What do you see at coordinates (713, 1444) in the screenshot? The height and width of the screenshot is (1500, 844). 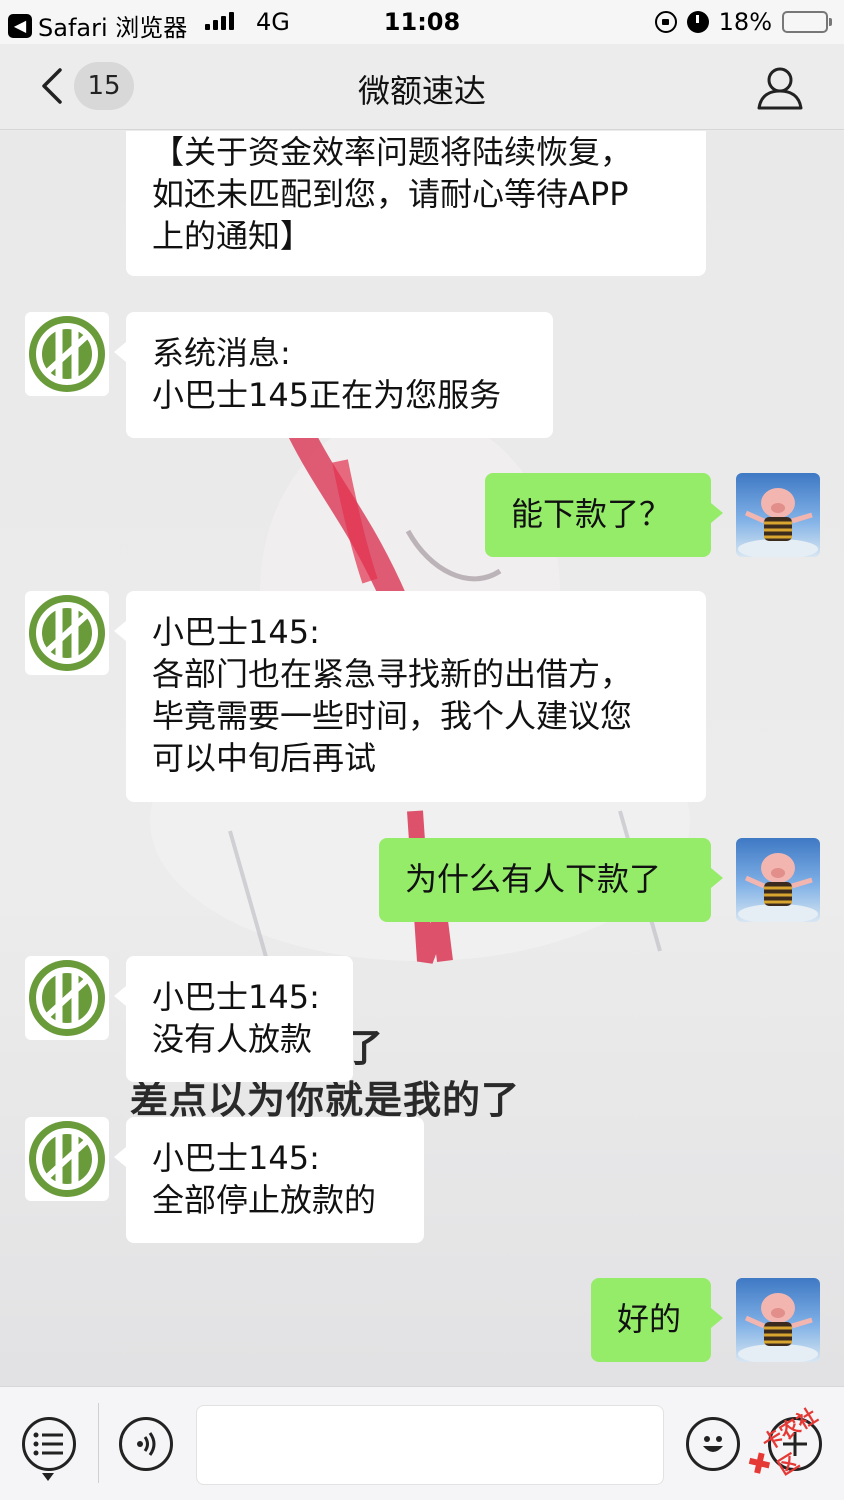 I see `emoji-icon` at bounding box center [713, 1444].